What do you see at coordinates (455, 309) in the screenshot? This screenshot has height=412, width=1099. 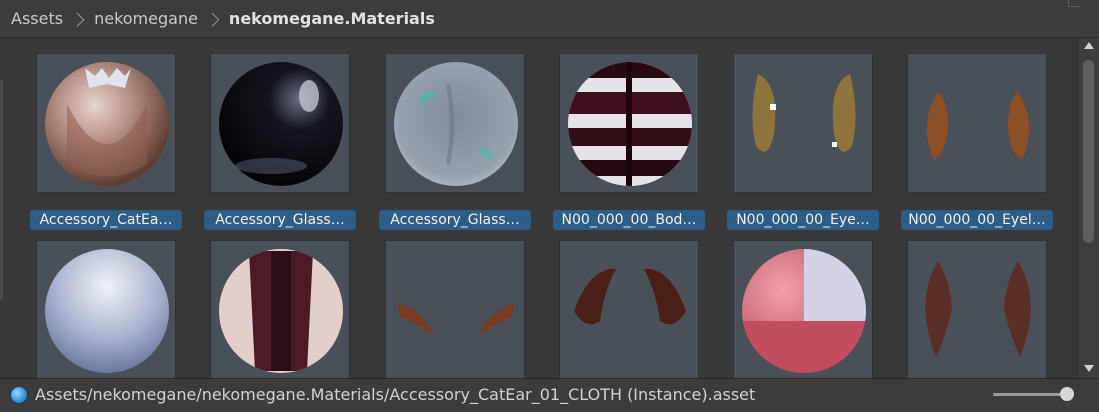 I see `eyebrow-preview` at bounding box center [455, 309].